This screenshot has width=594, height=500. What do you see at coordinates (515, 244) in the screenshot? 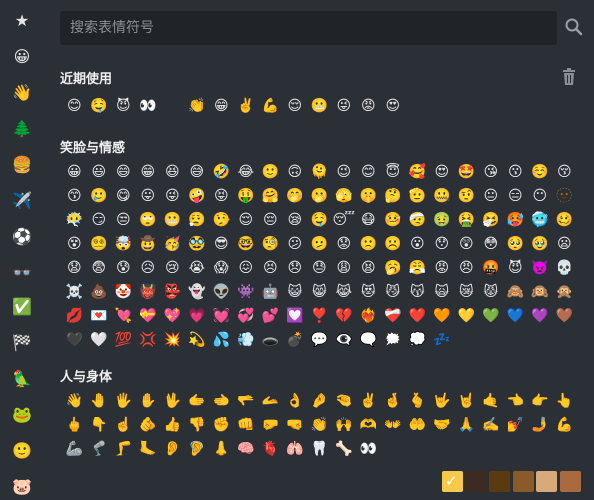
I see `emoji-button: 🥺` at bounding box center [515, 244].